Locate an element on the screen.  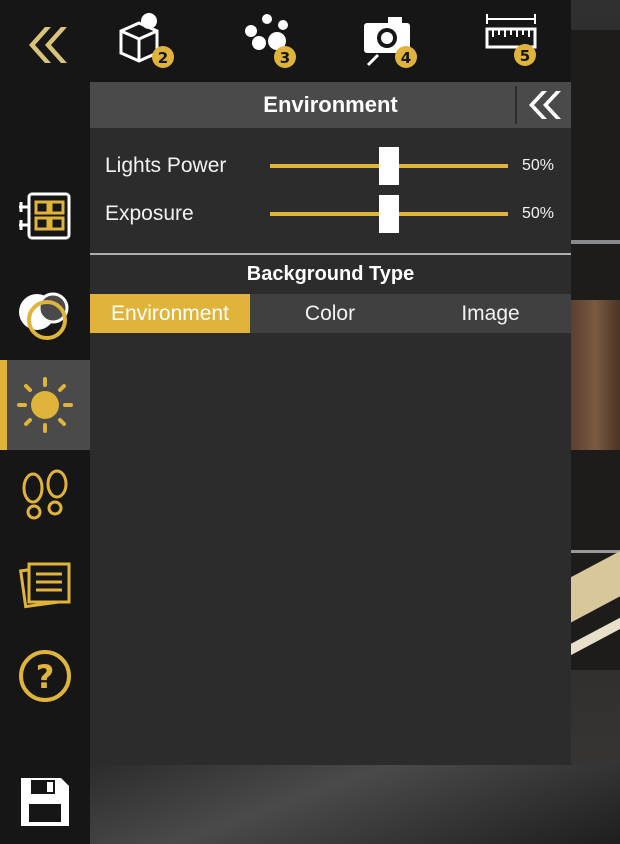
background-type-title: Background Type is located at coordinates (330, 274).